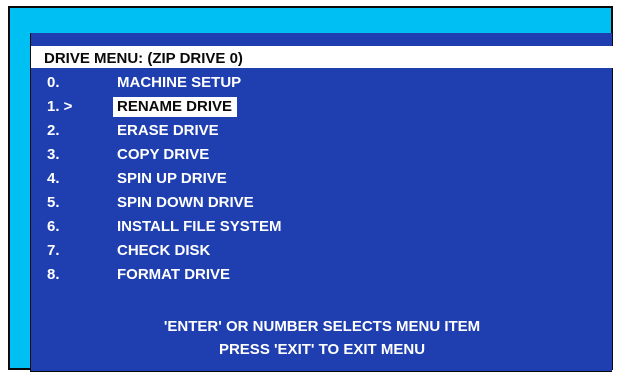  I want to click on menu-item-number: 3., so click(53, 154).